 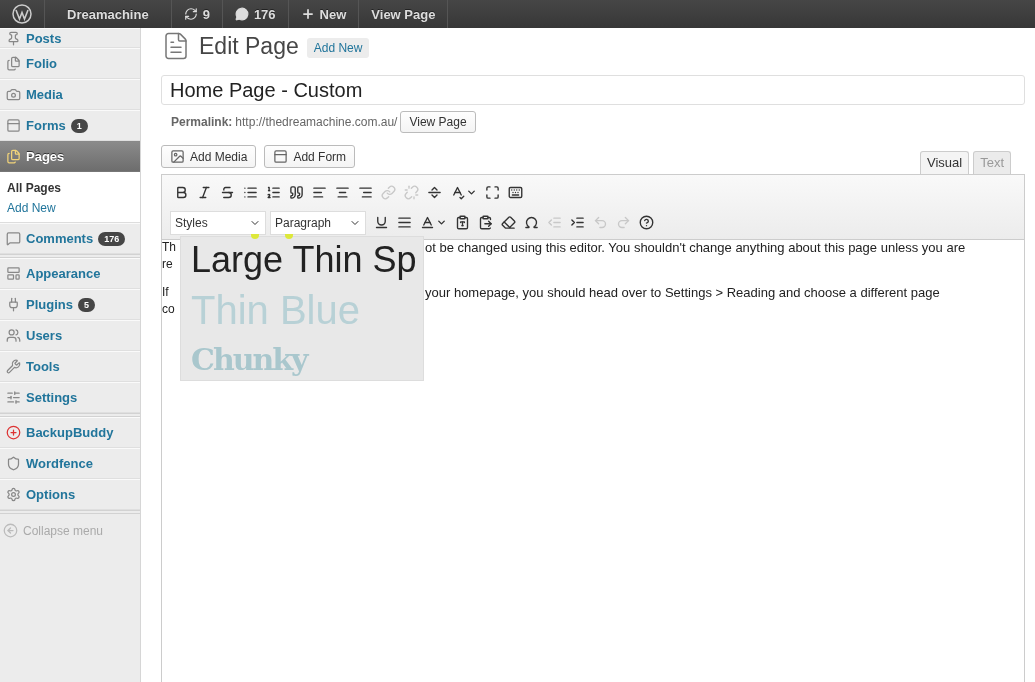 What do you see at coordinates (13, 304) in the screenshot?
I see `plug-icon` at bounding box center [13, 304].